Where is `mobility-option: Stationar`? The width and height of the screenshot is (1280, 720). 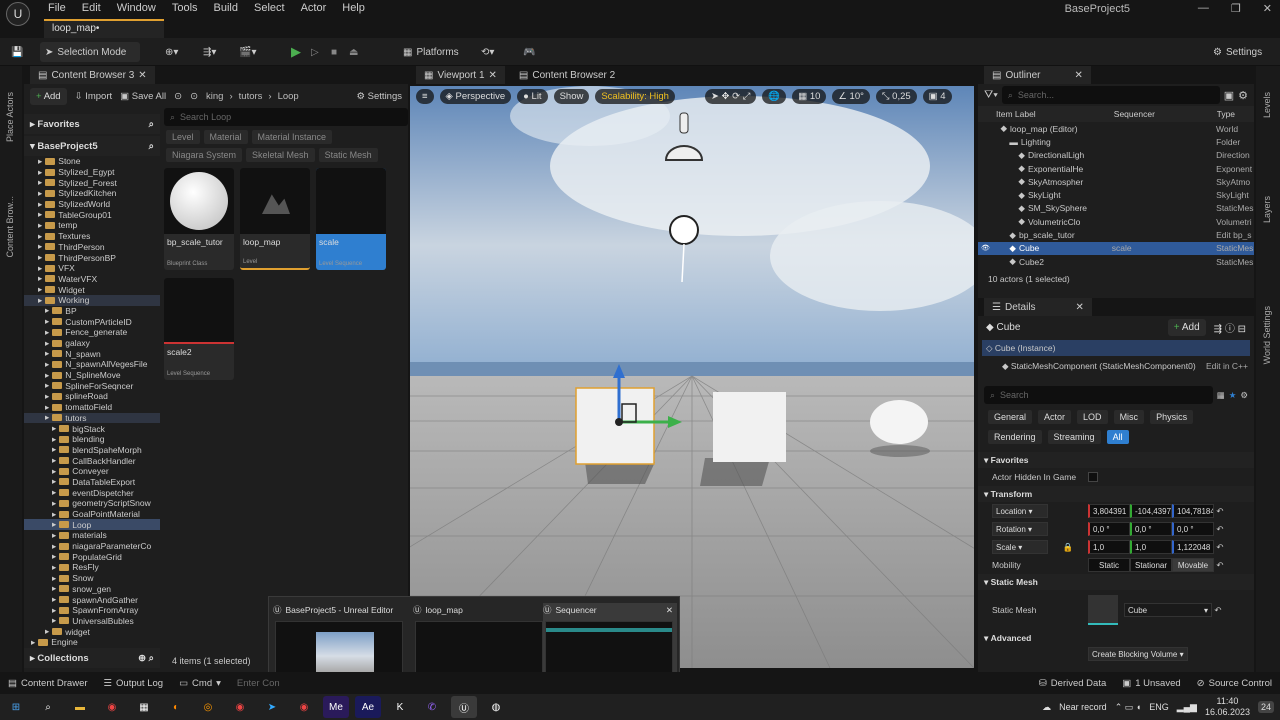
mobility-option: Stationar is located at coordinates (1151, 565).